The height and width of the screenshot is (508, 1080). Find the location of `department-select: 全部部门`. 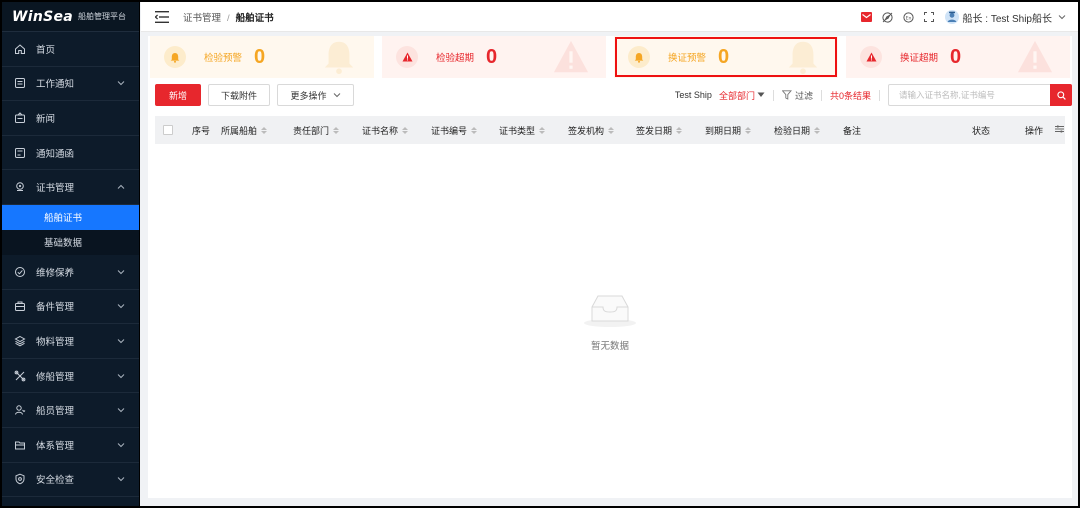

department-select: 全部部门 is located at coordinates (742, 95).